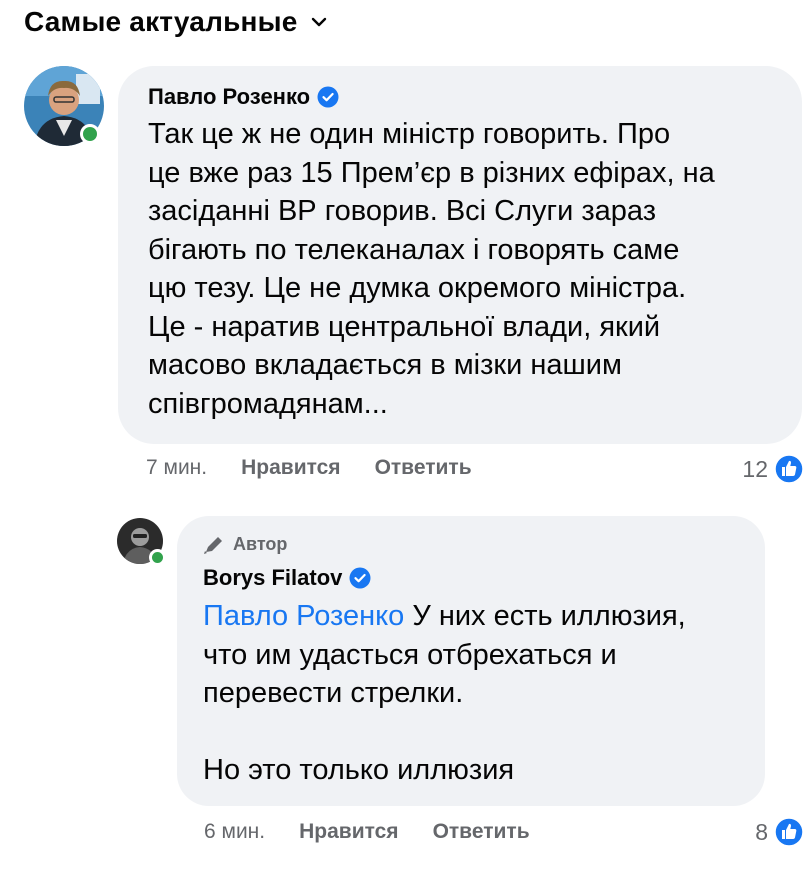  What do you see at coordinates (761, 831) in the screenshot?
I see `reaction-count-value: 8` at bounding box center [761, 831].